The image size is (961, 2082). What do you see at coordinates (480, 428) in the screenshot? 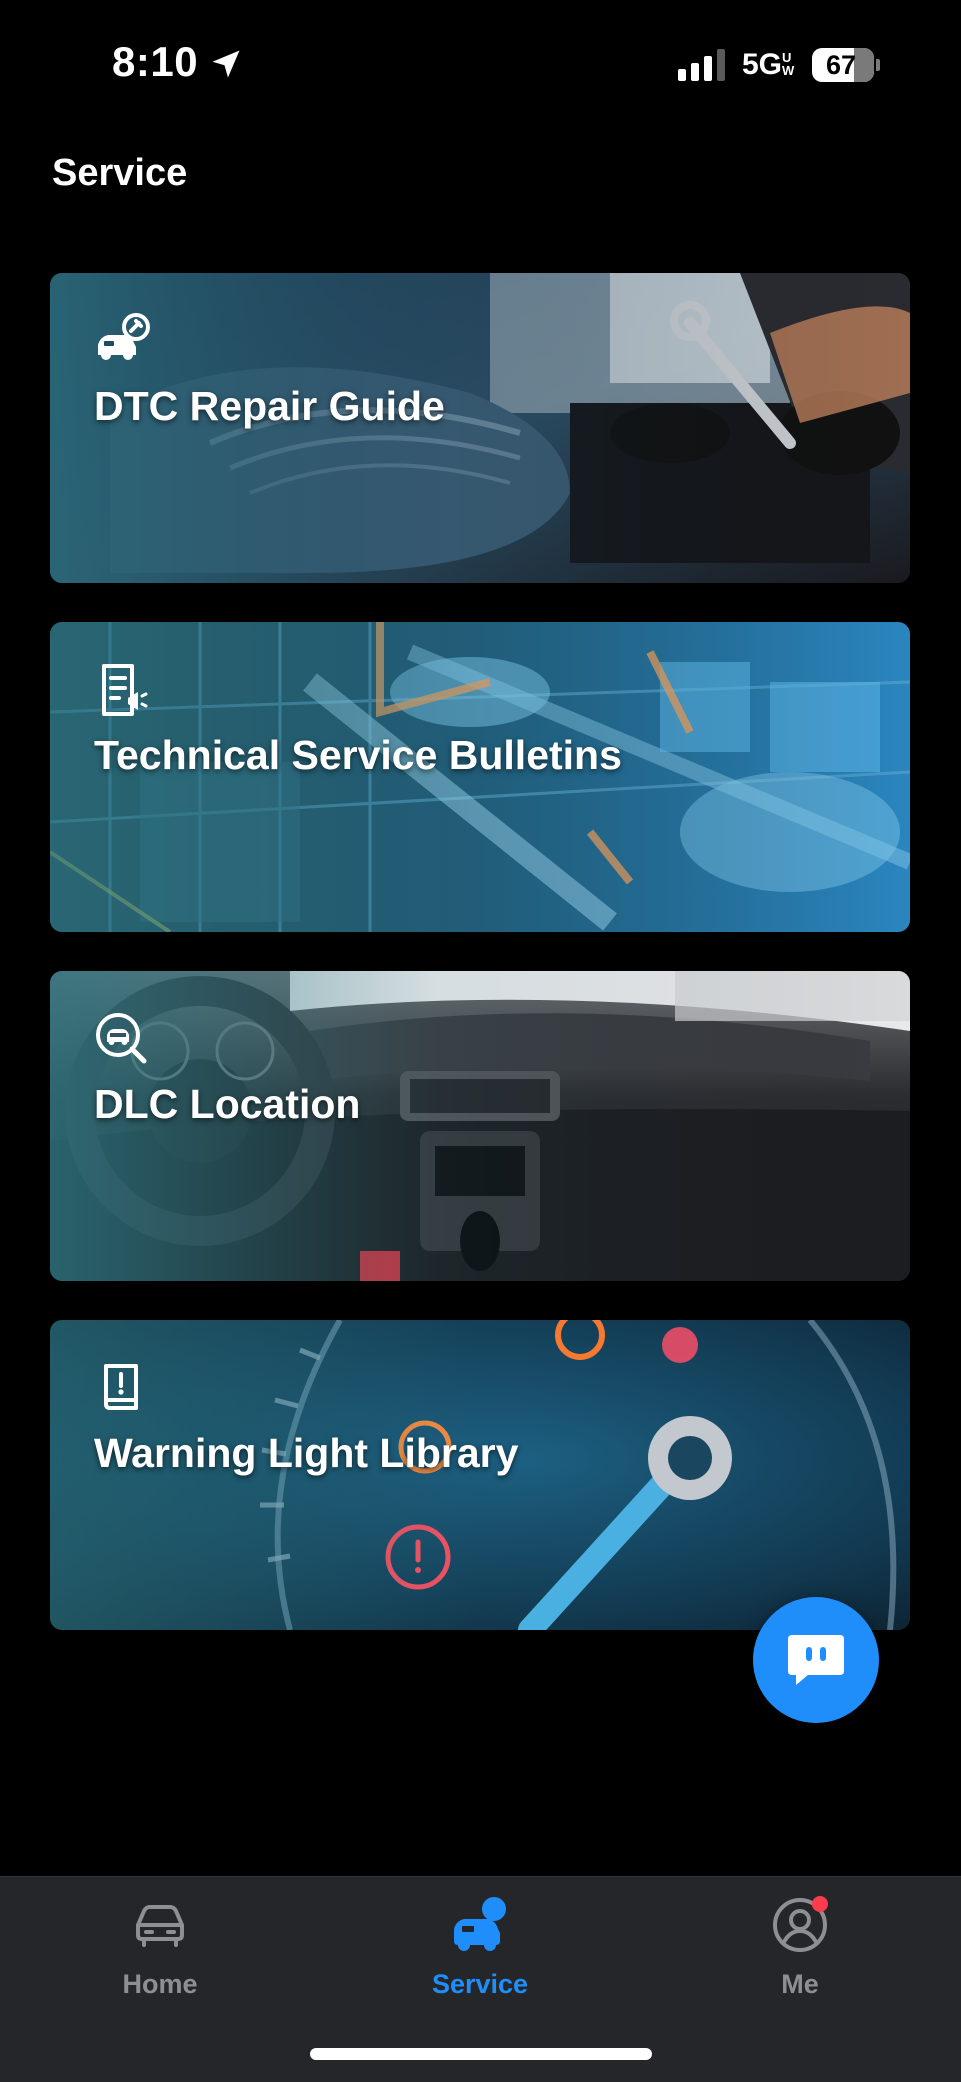
I see `card-dtc-repair-guide: DTC Repair Guide` at bounding box center [480, 428].